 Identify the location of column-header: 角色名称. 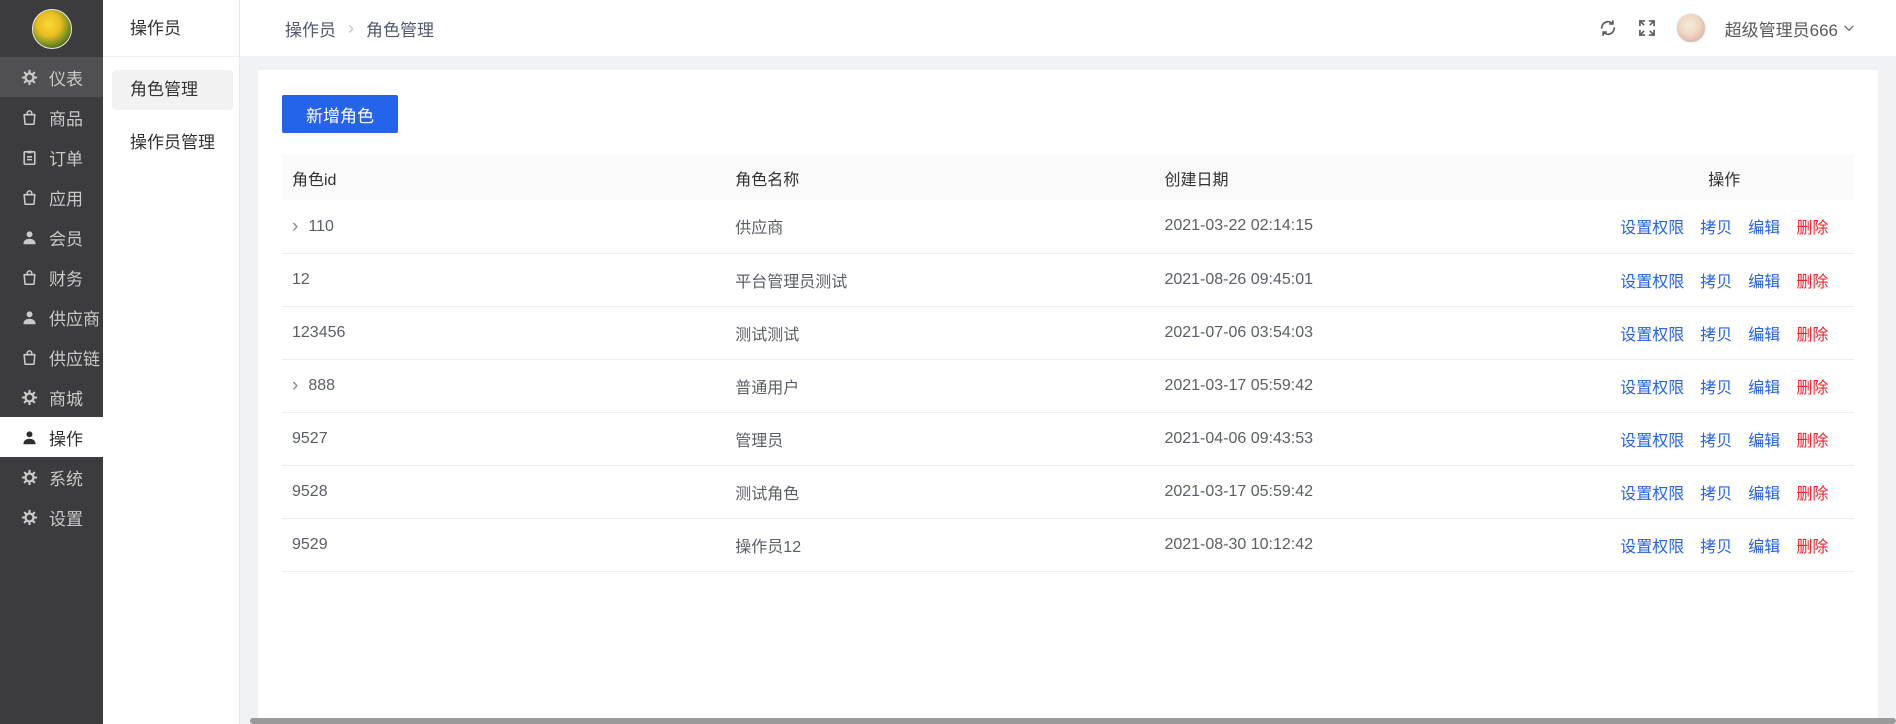
(940, 177).